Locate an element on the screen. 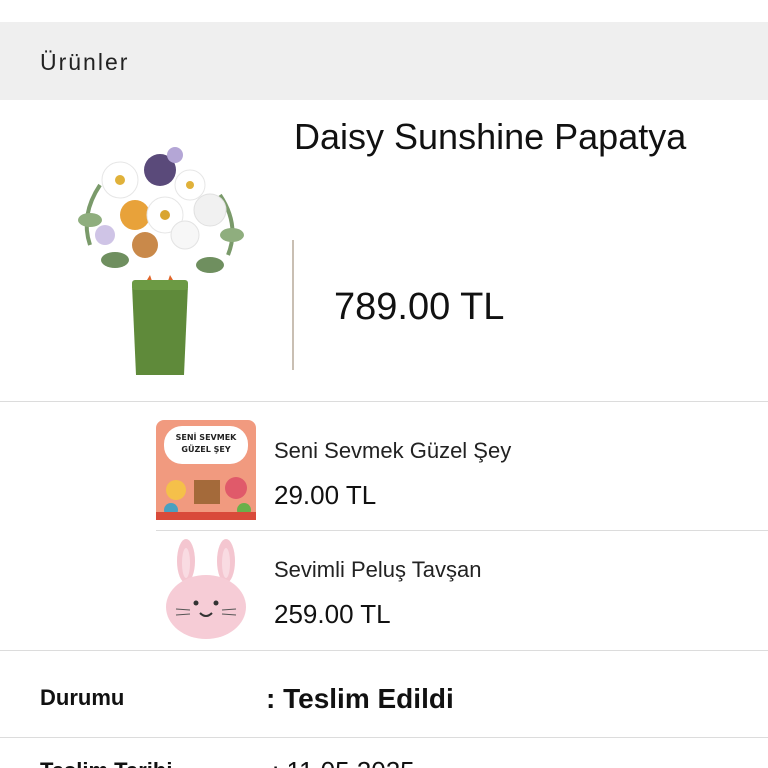 The height and width of the screenshot is (768, 768). addon-item: Sevimli Peluş Tavşan 259.00 TL is located at coordinates (462, 590).